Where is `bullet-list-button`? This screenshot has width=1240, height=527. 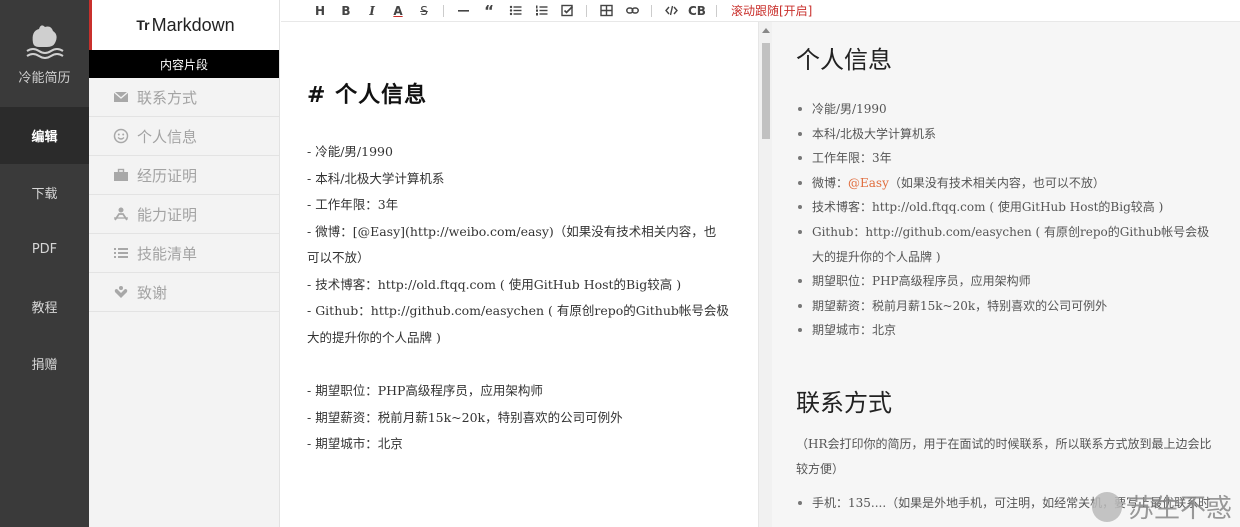
bullet-list-button is located at coordinates (515, 11).